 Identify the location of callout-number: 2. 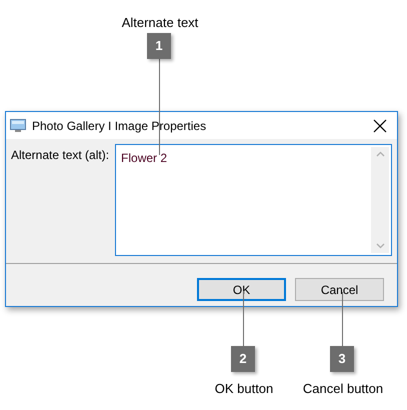
(243, 359).